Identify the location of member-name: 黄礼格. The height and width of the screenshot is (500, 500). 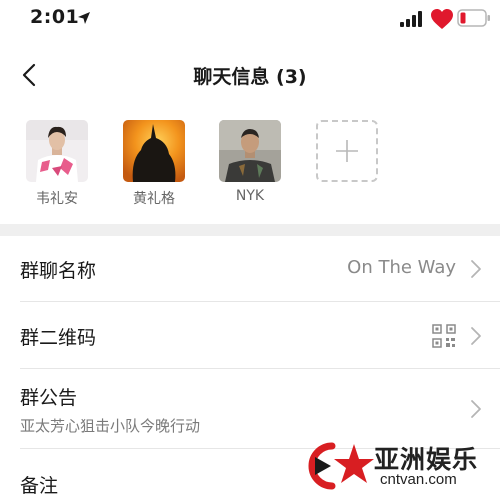
(154, 199).